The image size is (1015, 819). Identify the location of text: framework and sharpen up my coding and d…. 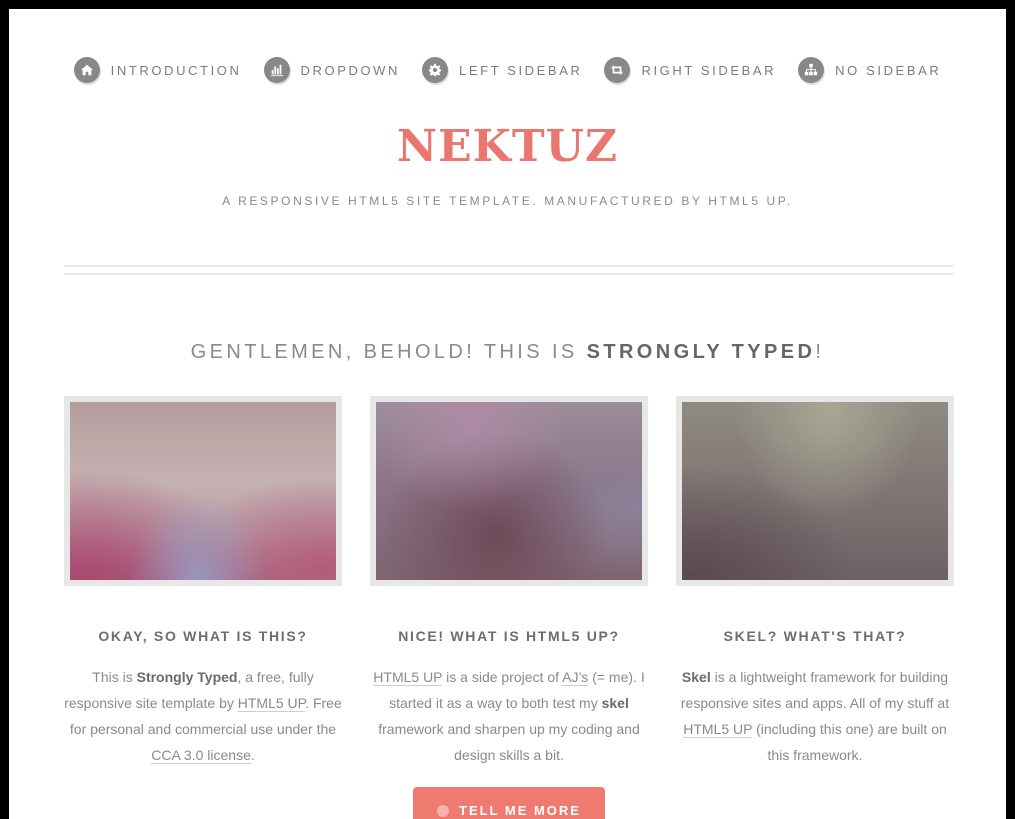
(509, 742).